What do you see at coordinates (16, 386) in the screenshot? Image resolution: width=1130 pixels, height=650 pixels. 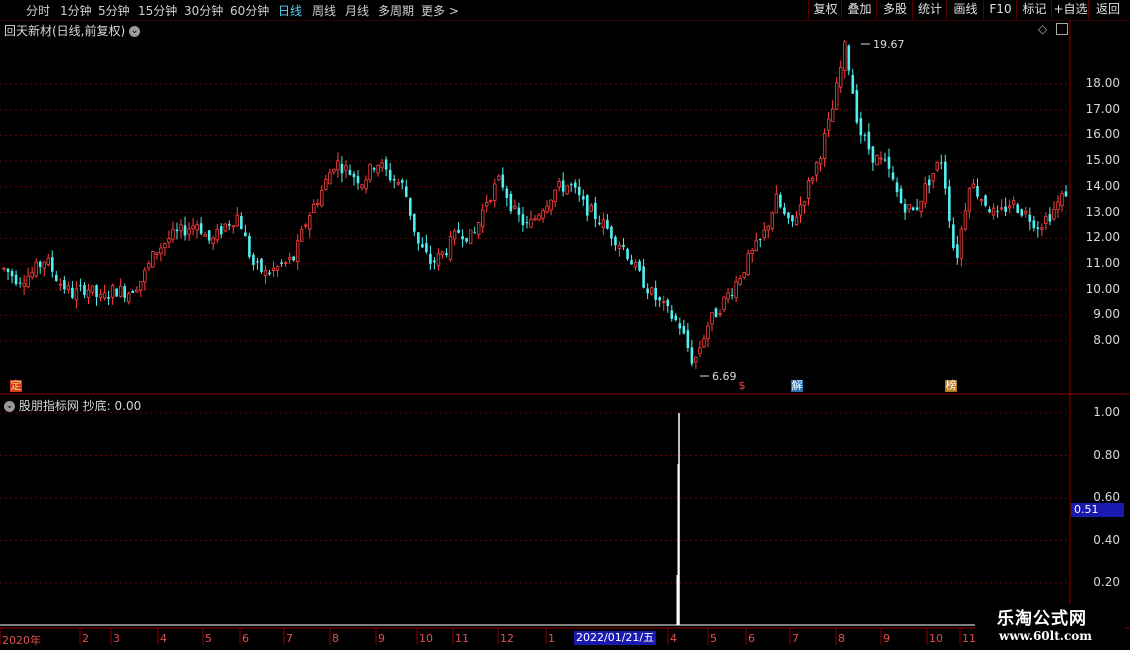 I see `event-marker: 定` at bounding box center [16, 386].